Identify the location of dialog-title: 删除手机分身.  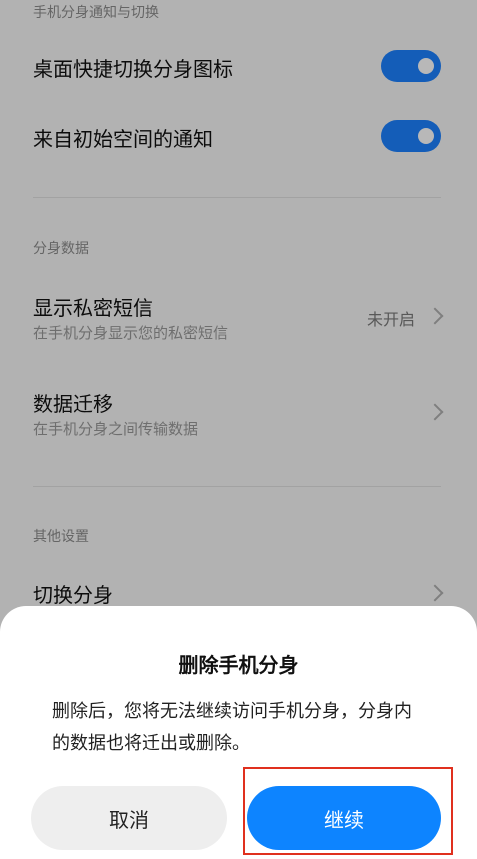
(238, 665).